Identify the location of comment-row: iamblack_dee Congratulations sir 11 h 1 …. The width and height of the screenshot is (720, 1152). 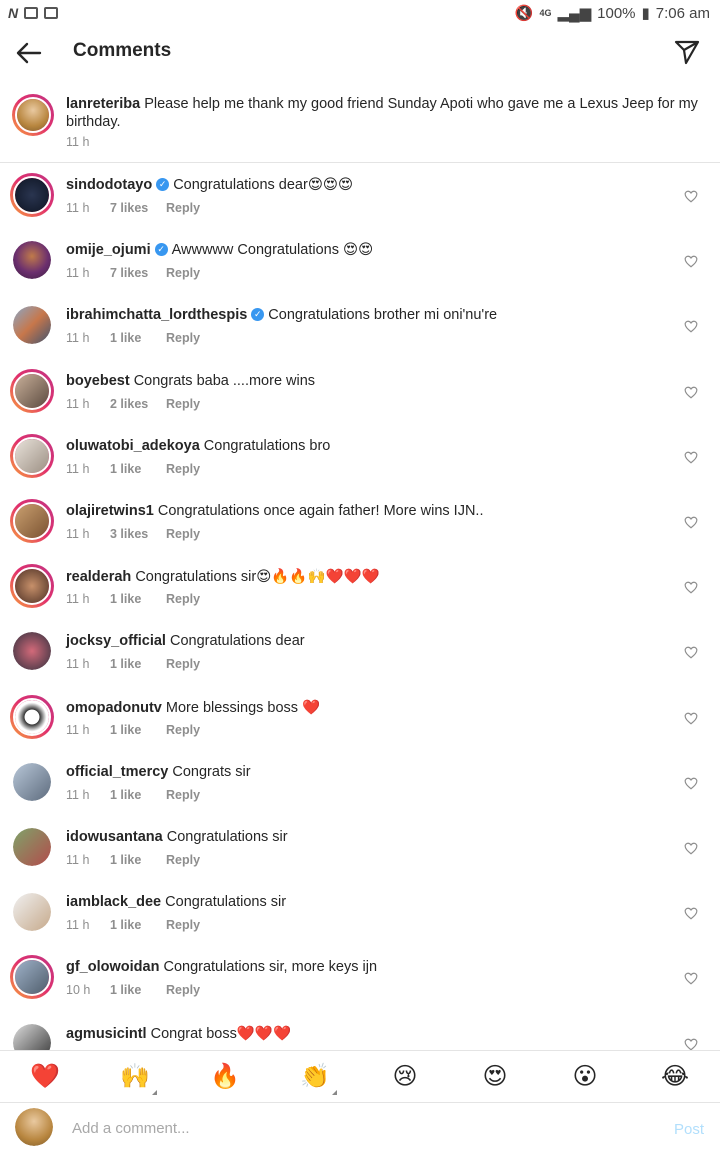
(360, 912).